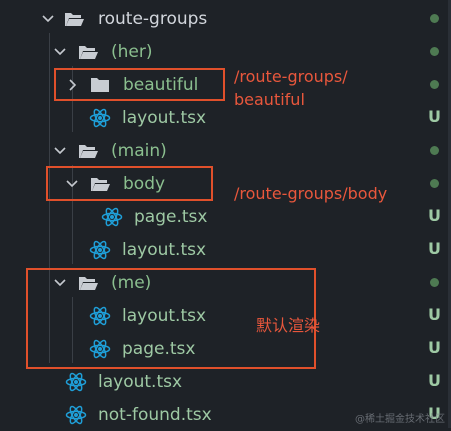 The width and height of the screenshot is (451, 431). I want to click on tree-item-route-groups: route-groups, so click(225, 18).